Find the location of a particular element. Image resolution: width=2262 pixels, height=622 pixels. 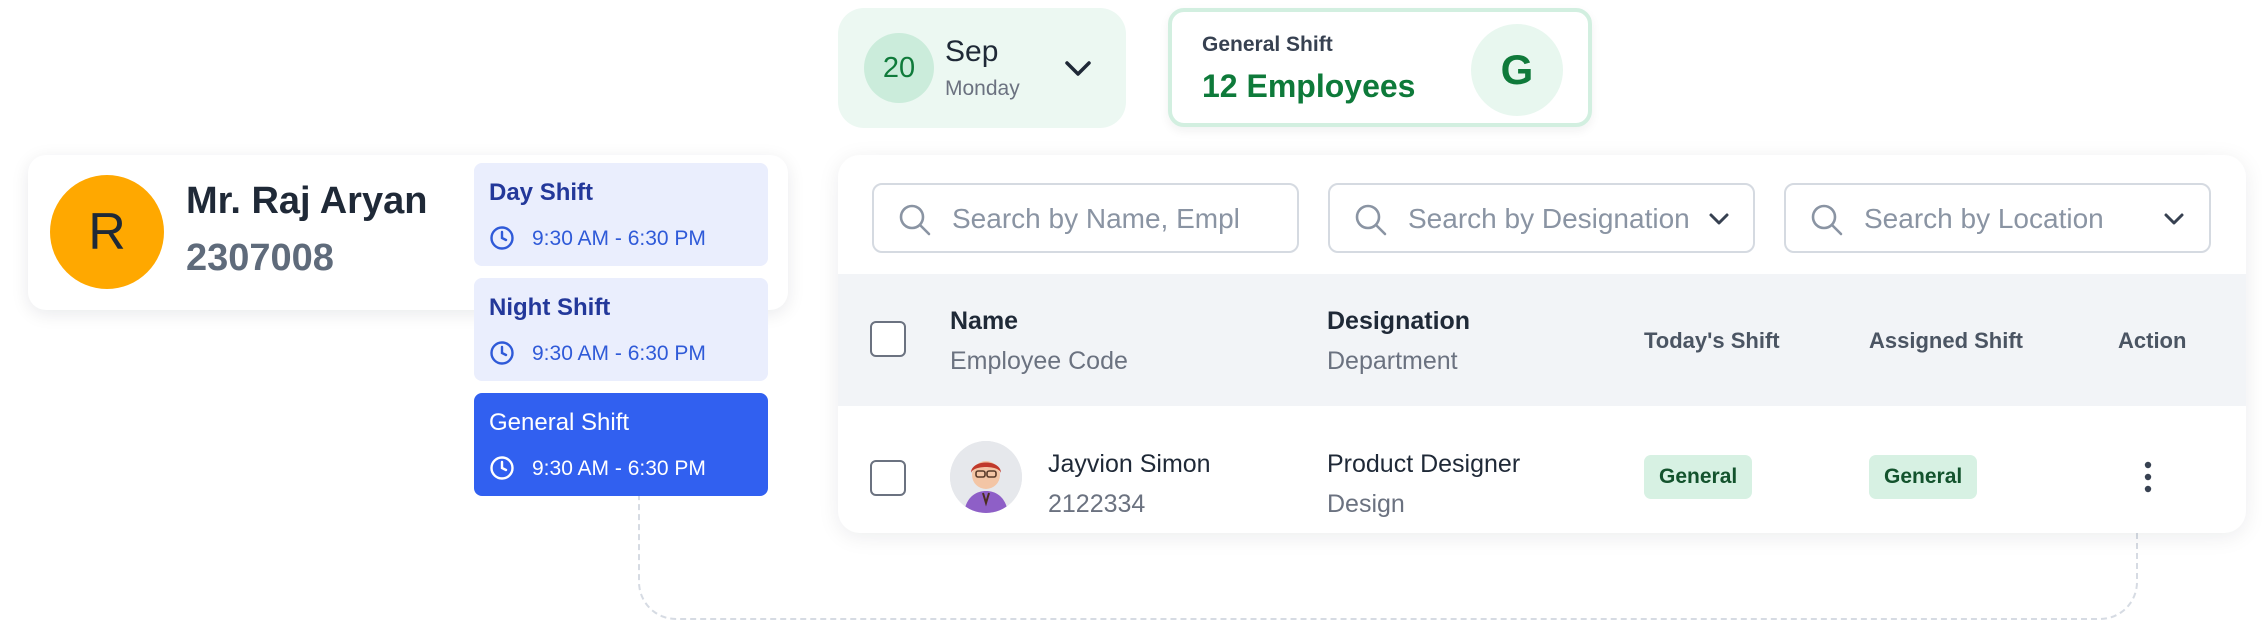

header-employee-code: Employee Code is located at coordinates (1039, 361).